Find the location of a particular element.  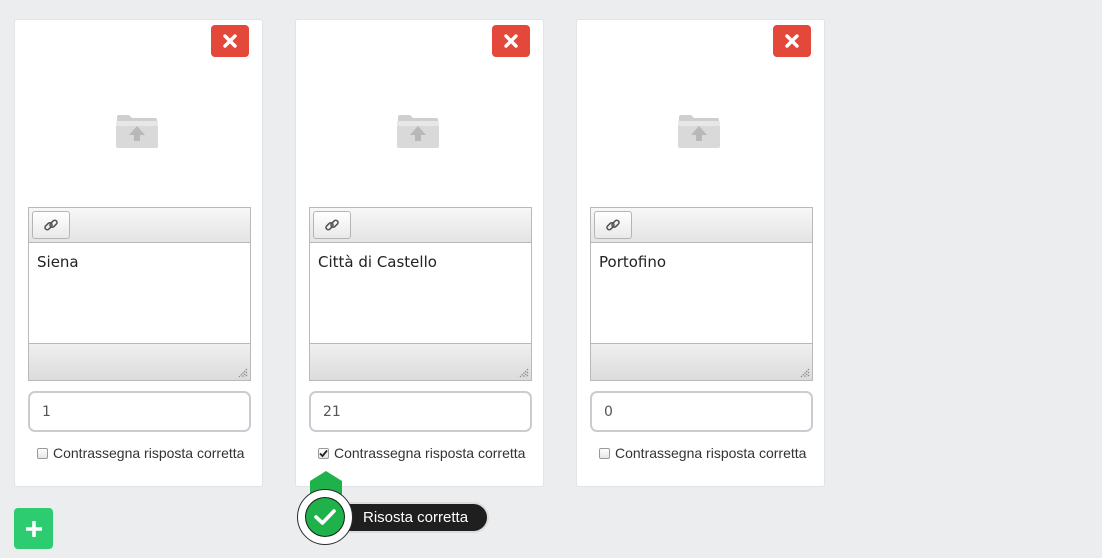

answer-editor: Portofino is located at coordinates (701, 294).